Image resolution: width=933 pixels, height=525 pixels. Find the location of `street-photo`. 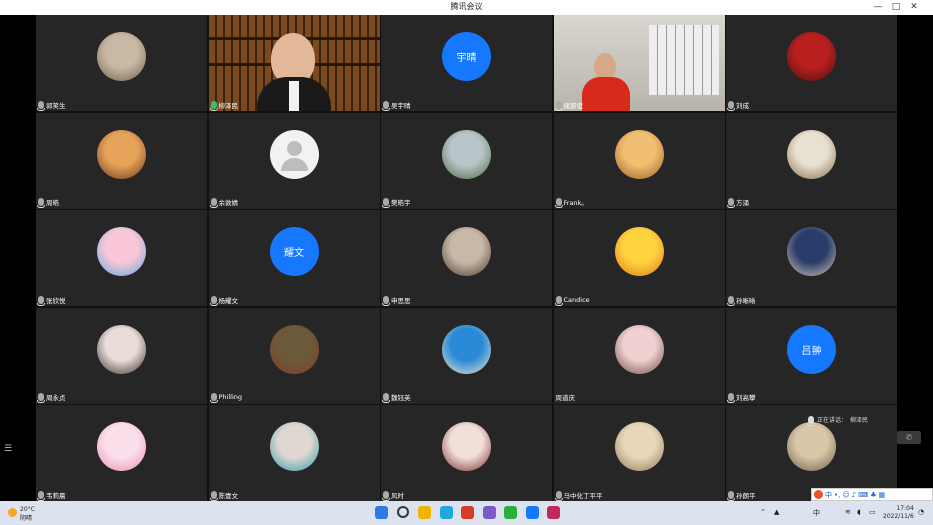

street-photo is located at coordinates (466, 251).